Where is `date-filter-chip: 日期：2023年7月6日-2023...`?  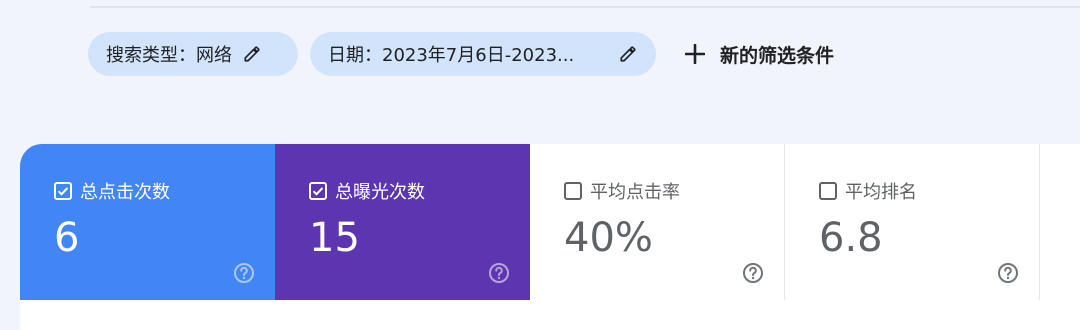 date-filter-chip: 日期：2023年7月6日-2023... is located at coordinates (483, 54).